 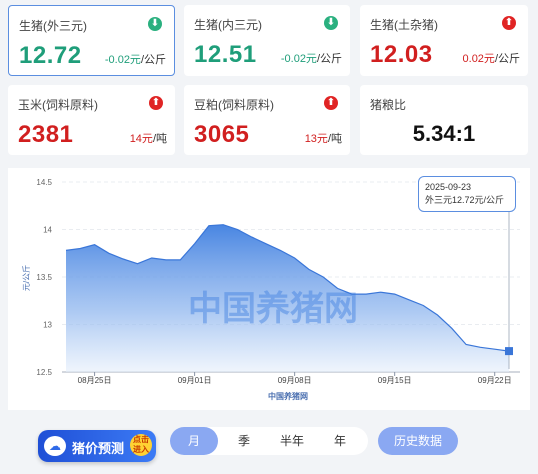 I want to click on chart-tooltip: 2025-09-23 外三元12.72元/公斤, so click(x=467, y=194).